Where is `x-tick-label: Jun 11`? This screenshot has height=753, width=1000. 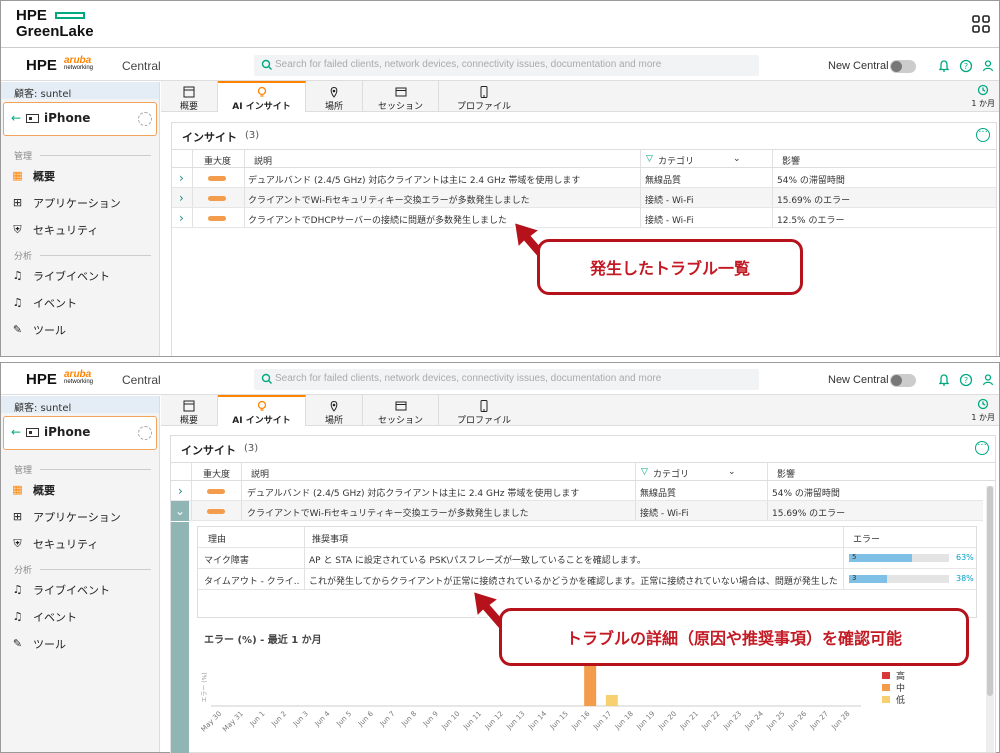
x-tick-label: Jun 11 is located at coordinates (472, 721).